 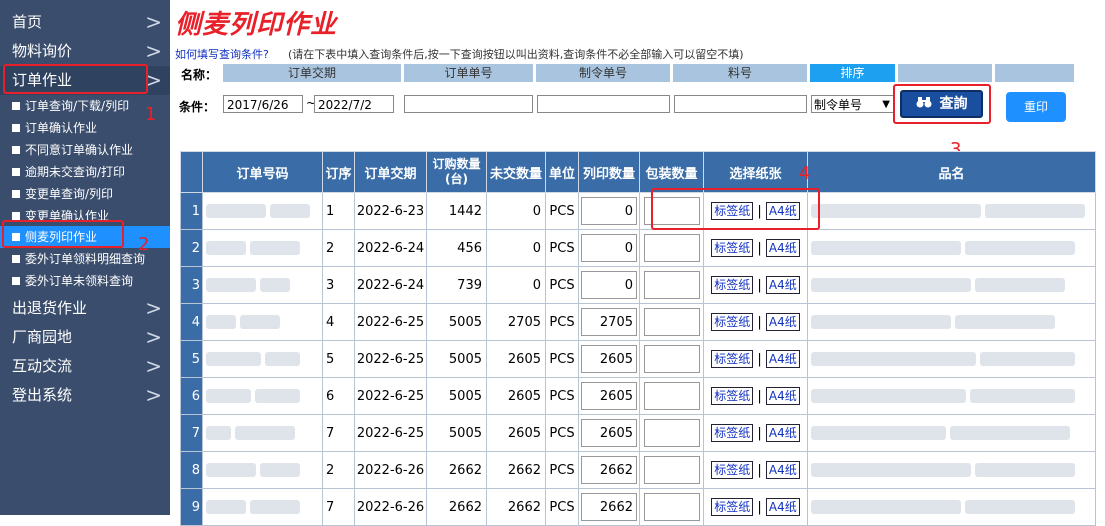 What do you see at coordinates (85, 194) in the screenshot?
I see `submenu-change-query: 变更单查询/列印` at bounding box center [85, 194].